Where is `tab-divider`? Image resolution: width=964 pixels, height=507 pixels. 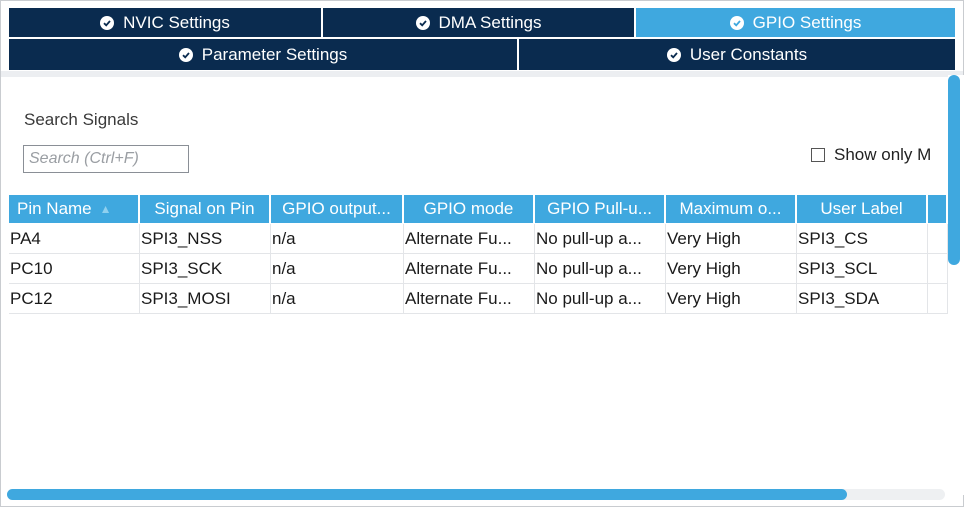
tab-divider is located at coordinates (482, 74).